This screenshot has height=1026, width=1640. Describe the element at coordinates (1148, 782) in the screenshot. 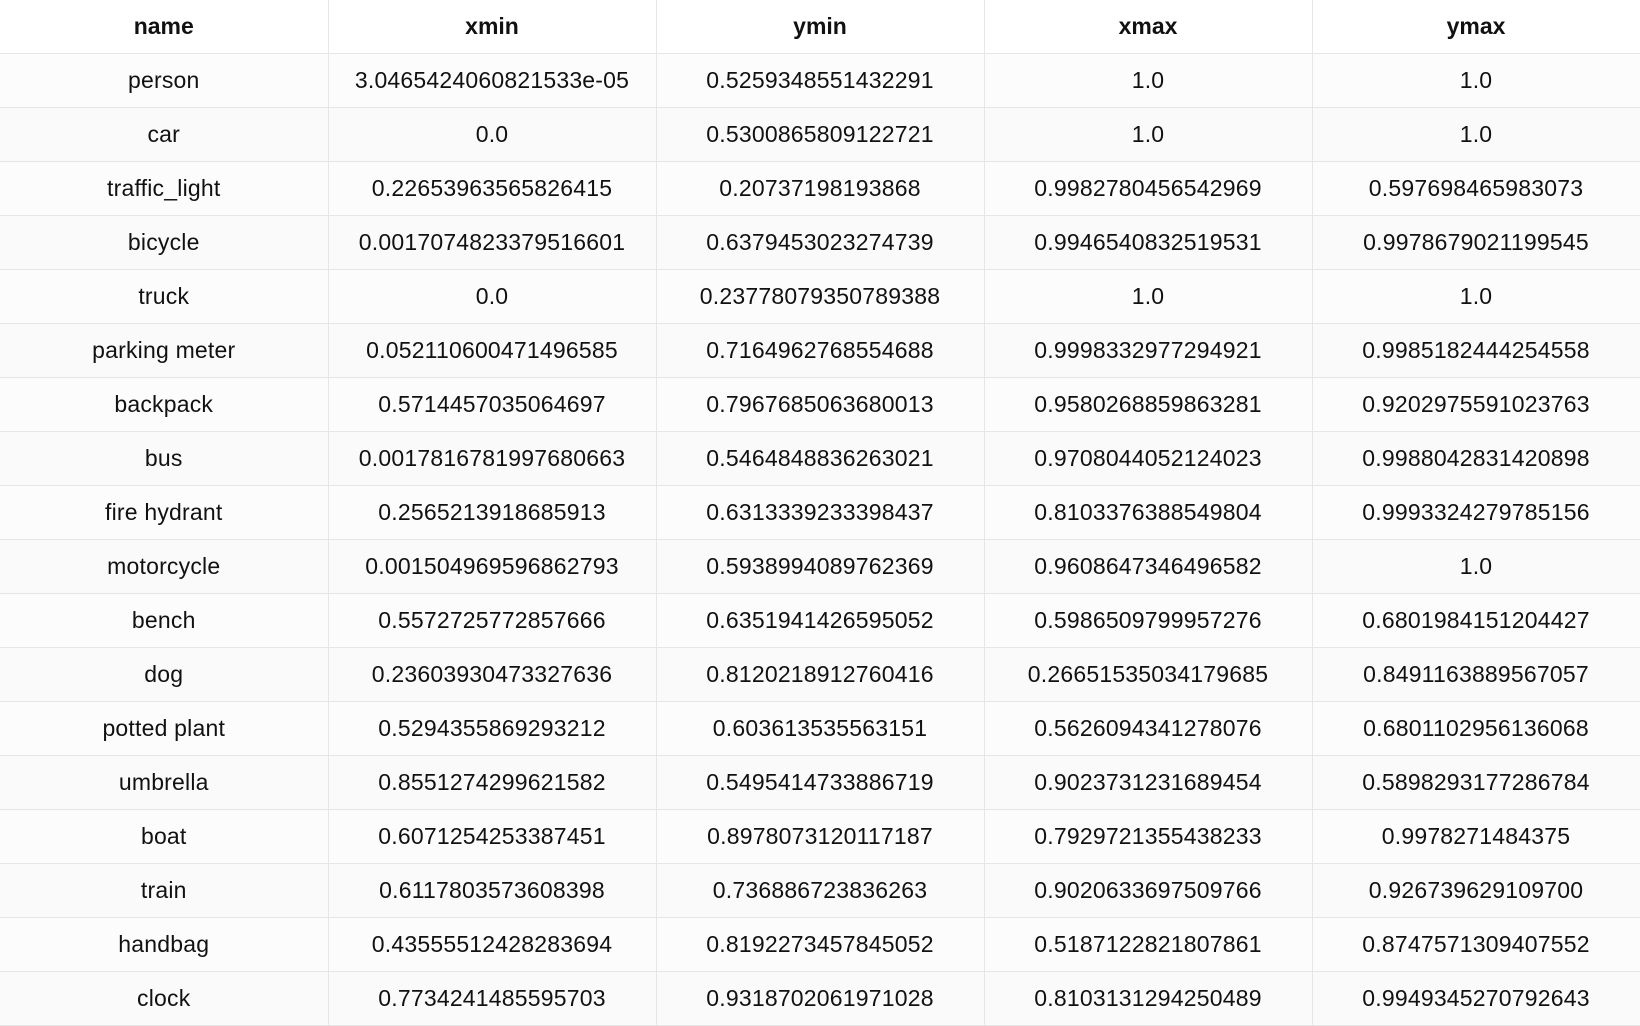

I see `cell-xmax: 0.9023731231689454` at that location.